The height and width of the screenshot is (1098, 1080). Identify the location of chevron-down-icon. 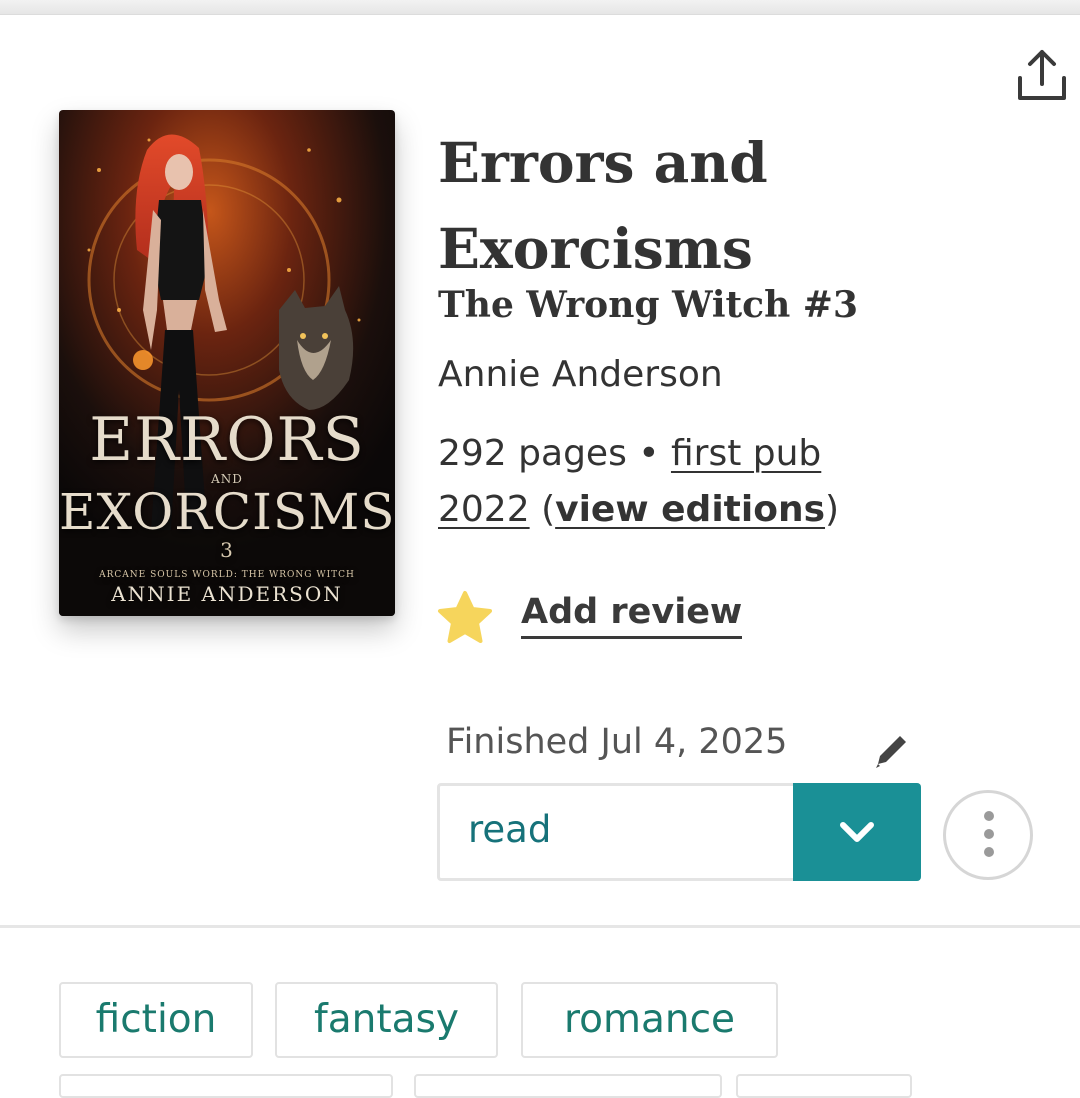
(857, 832).